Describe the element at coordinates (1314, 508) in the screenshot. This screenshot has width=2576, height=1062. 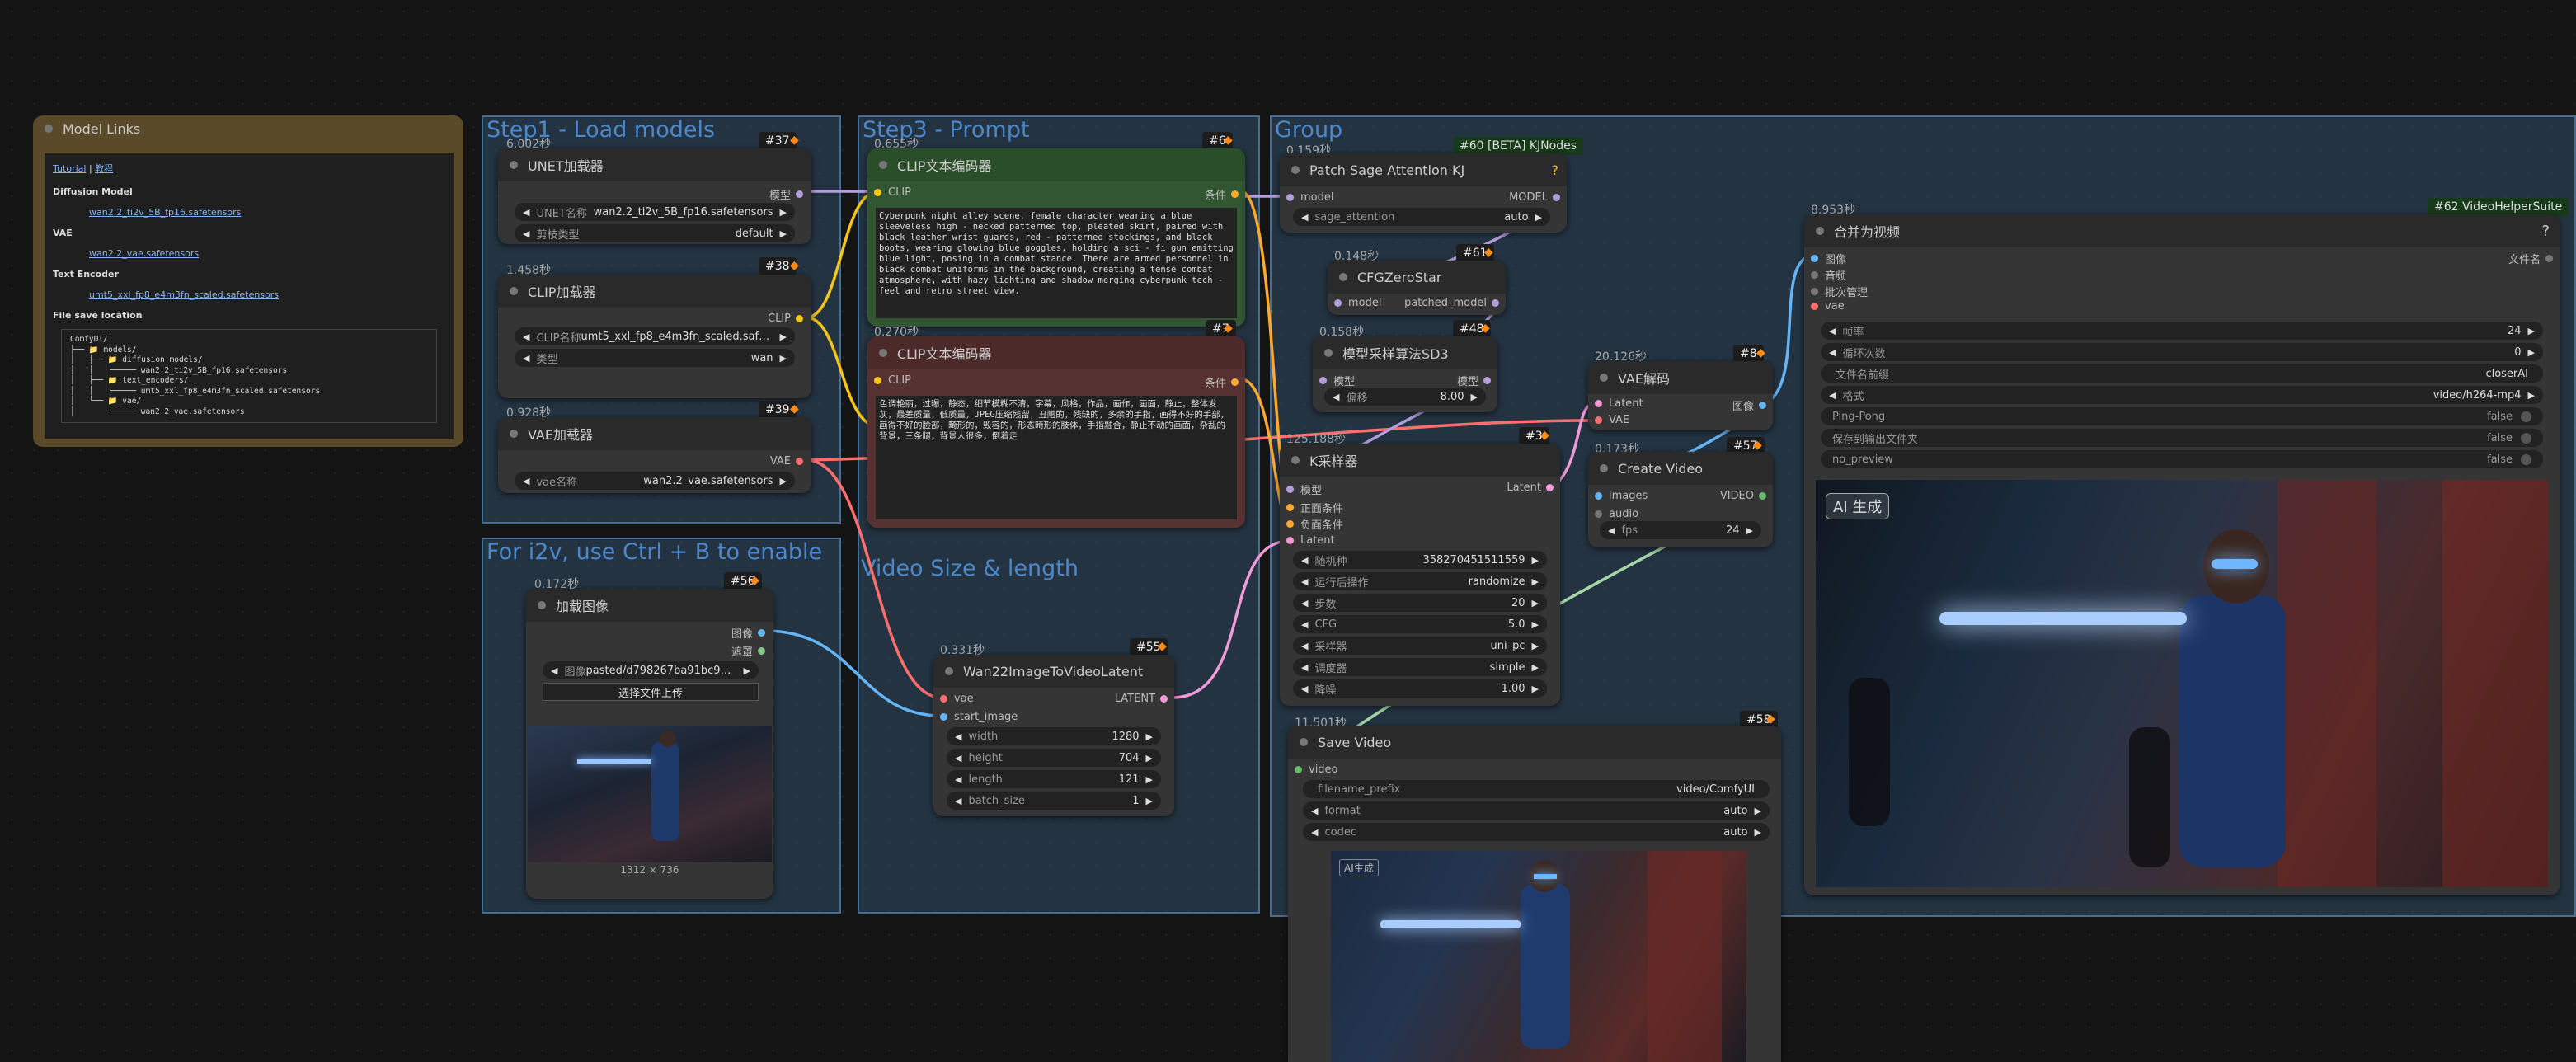
I see `input-positive: 正面条件` at that location.